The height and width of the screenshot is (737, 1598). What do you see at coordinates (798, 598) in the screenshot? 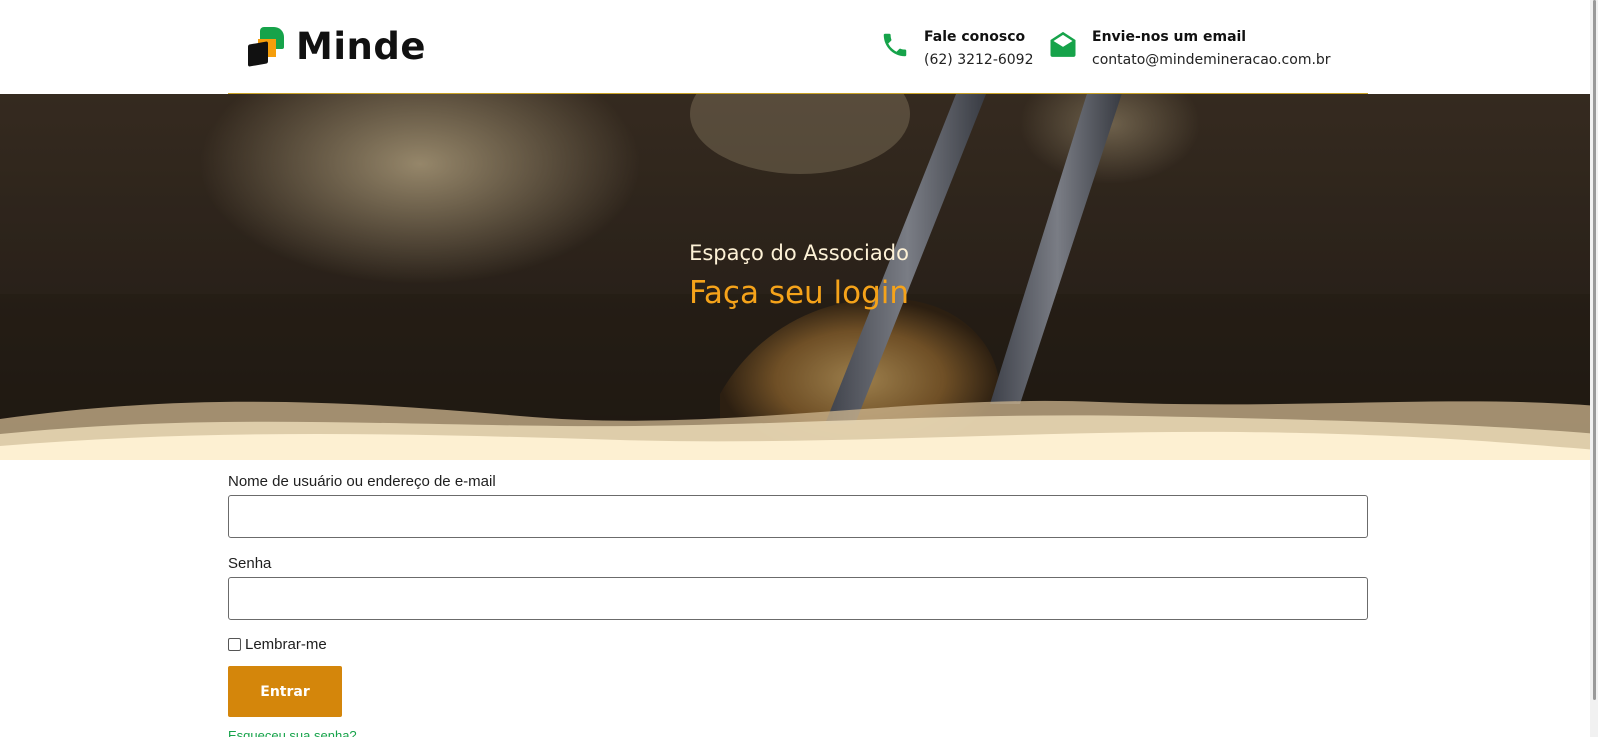
I see `password-input` at bounding box center [798, 598].